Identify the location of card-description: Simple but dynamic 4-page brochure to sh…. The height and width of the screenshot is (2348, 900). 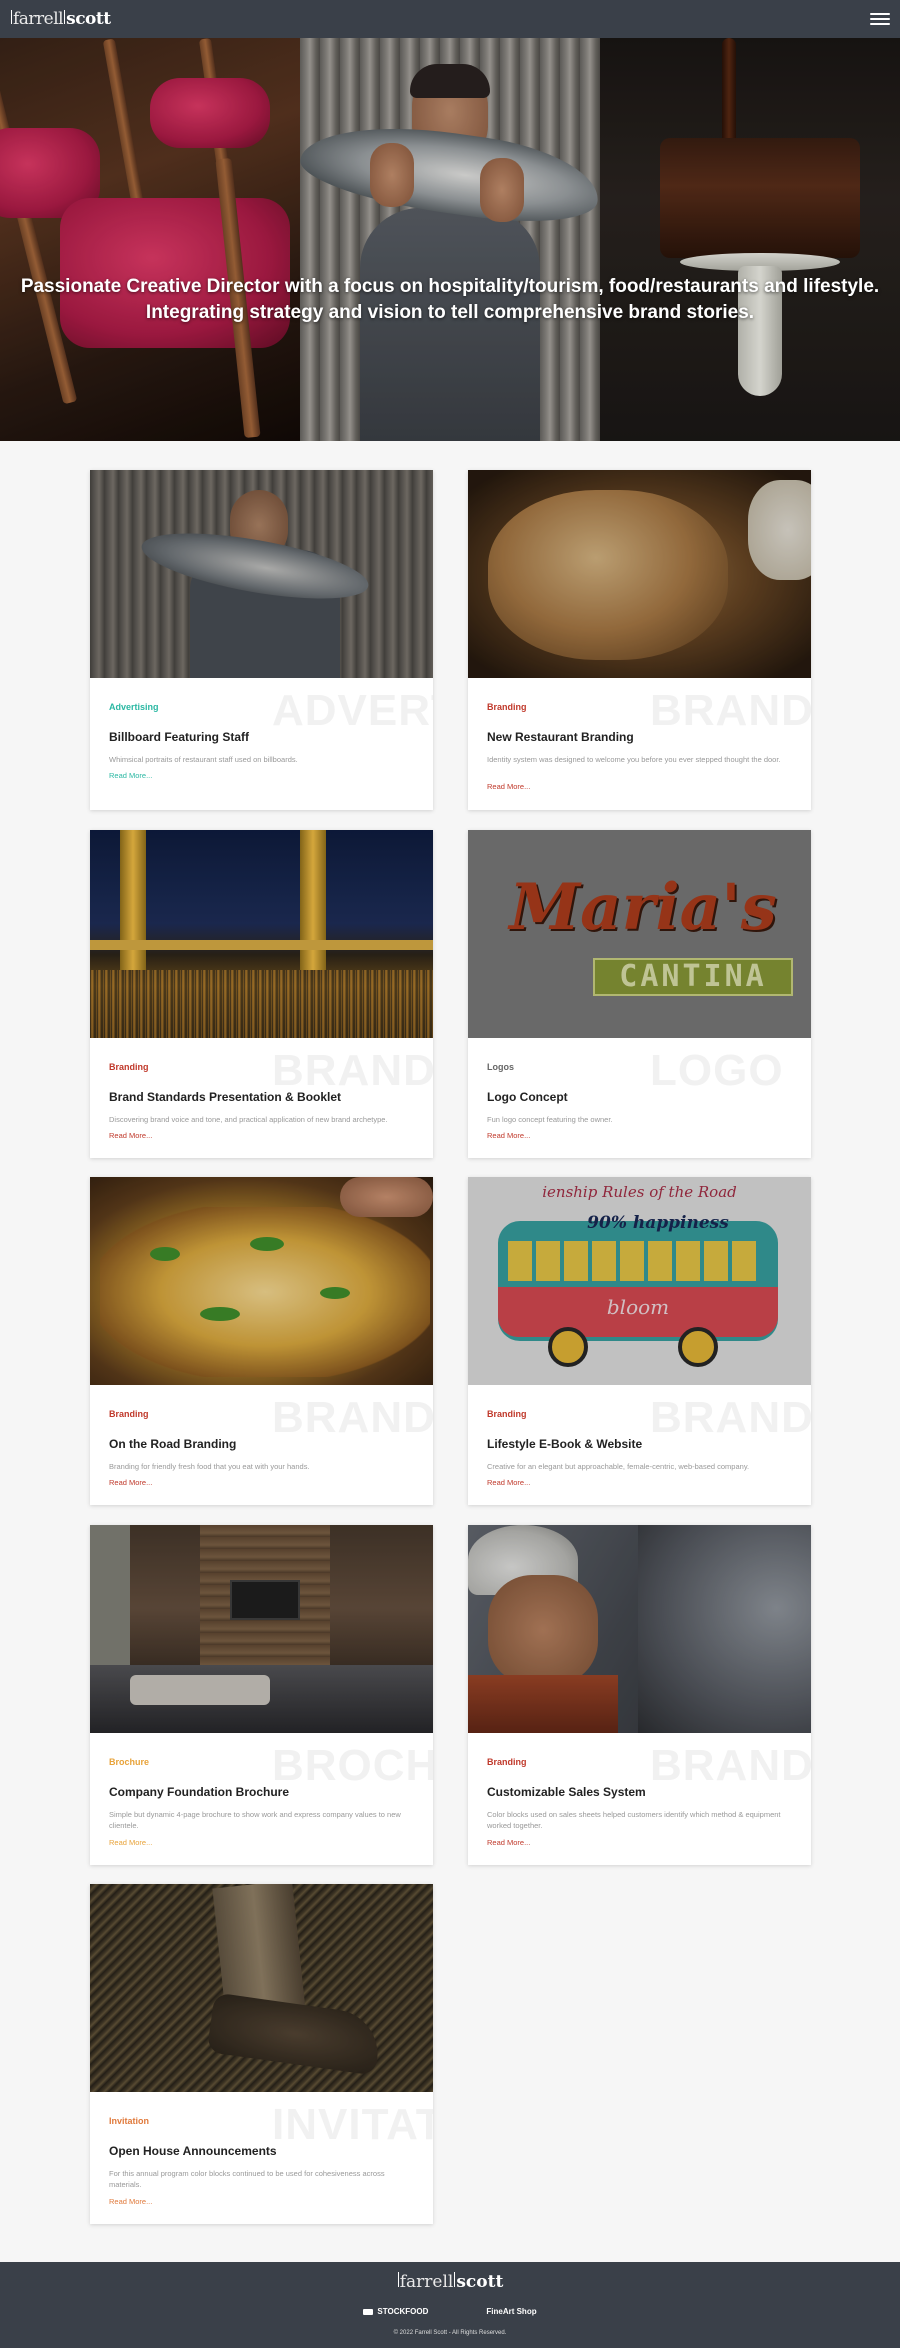
(255, 1820).